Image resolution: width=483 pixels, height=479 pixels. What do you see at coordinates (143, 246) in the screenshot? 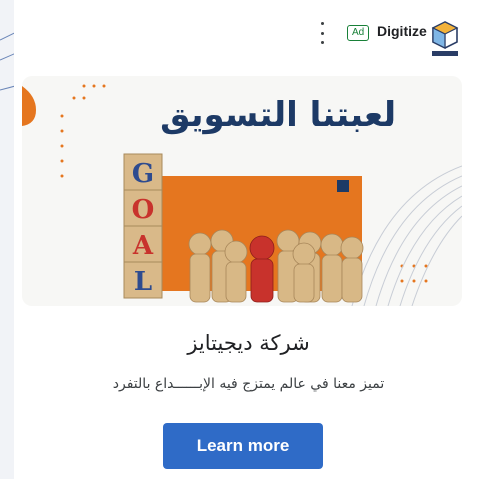
I see `block-letter: A` at bounding box center [143, 246].